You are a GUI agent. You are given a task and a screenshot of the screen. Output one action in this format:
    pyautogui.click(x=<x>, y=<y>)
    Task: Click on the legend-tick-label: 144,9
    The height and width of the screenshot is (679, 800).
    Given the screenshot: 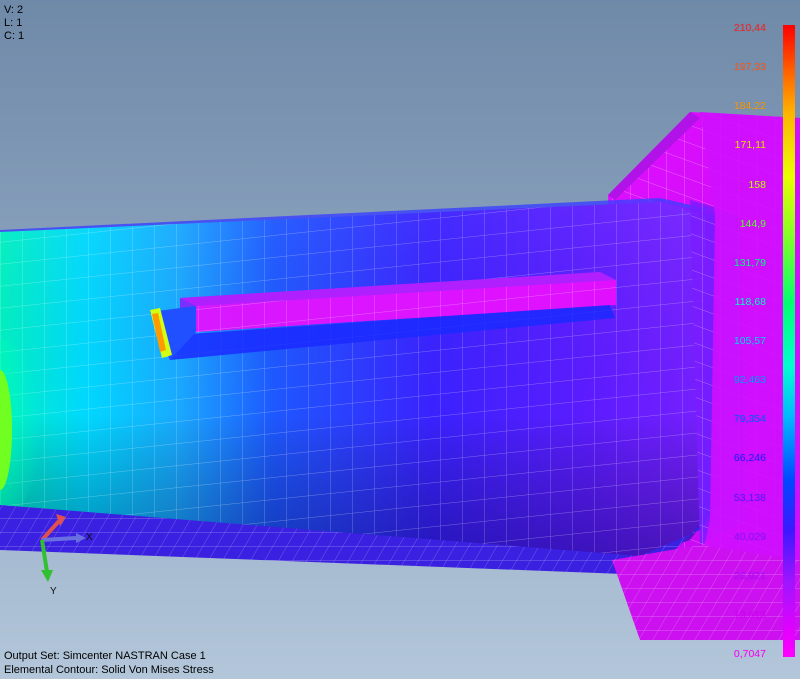 What is the action you would take?
    pyautogui.click(x=752, y=223)
    